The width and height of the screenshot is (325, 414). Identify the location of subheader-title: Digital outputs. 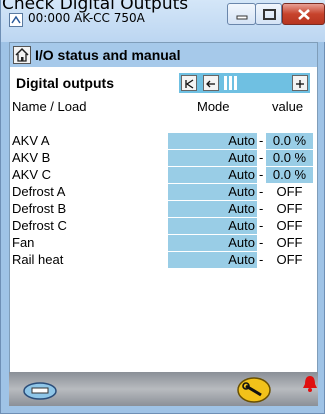
(65, 83).